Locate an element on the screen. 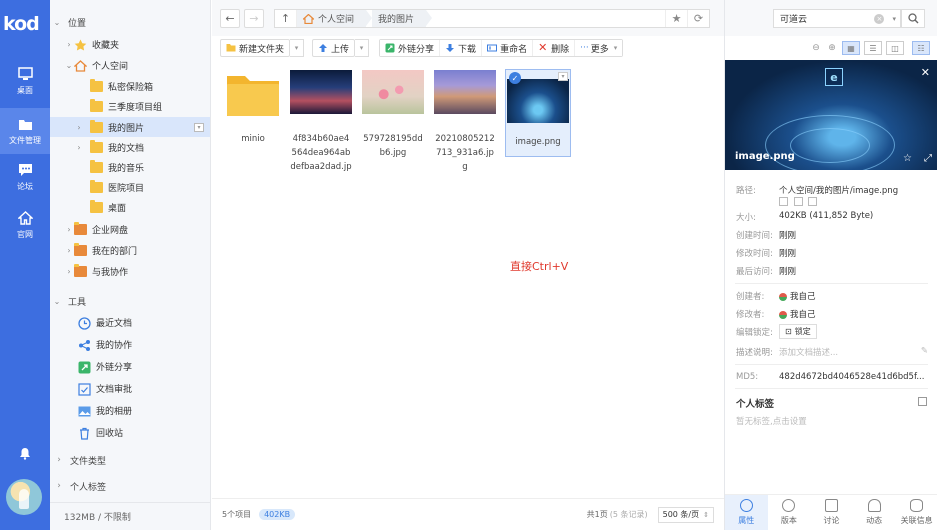  new-folder-button: 新建文件夹 is located at coordinates (255, 48).